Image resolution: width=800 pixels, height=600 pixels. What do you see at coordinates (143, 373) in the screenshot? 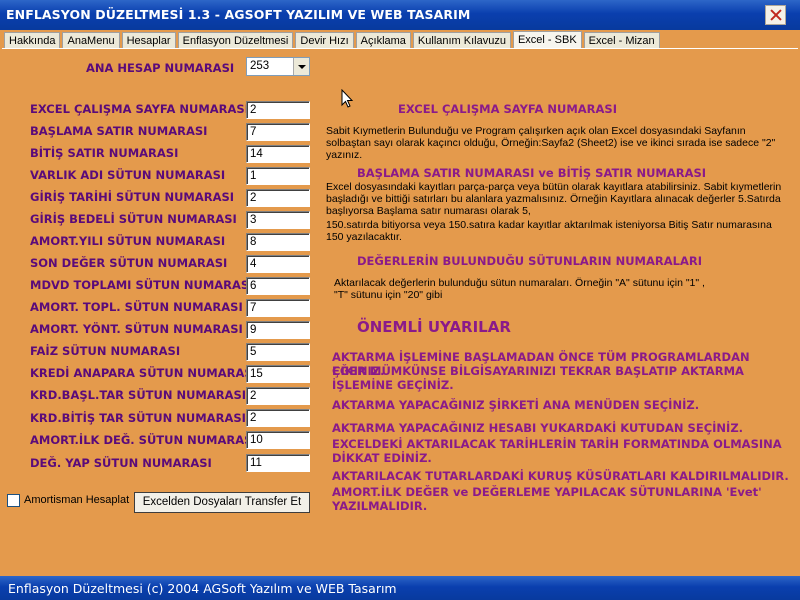
I see `field-label-kredi-anapara: KREDİ ANAPARA SÜTUN NUMARASI` at bounding box center [143, 373].